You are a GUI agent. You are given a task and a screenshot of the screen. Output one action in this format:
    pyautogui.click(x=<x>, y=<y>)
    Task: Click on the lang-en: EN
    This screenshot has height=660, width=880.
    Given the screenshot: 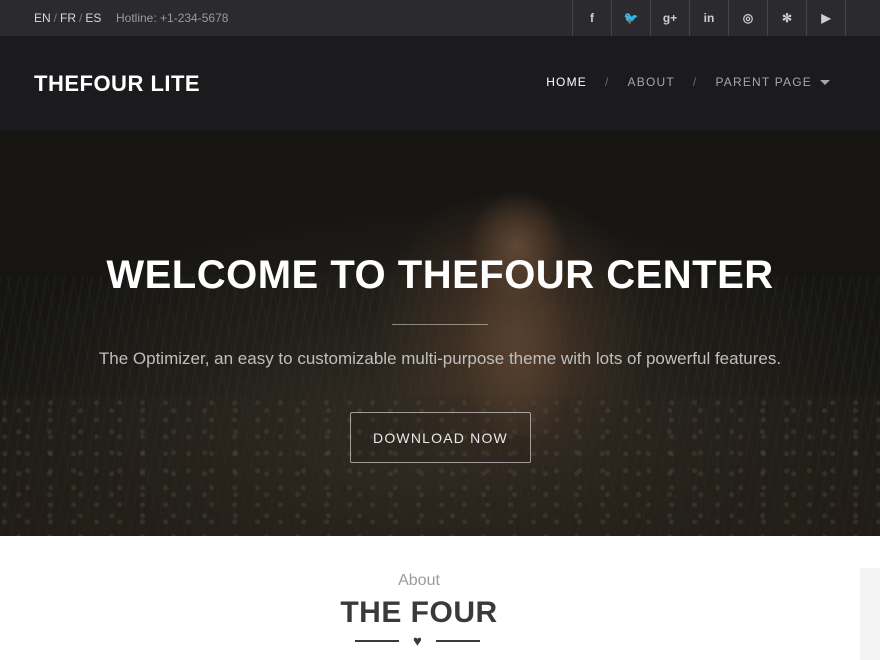 What is the action you would take?
    pyautogui.click(x=42, y=18)
    